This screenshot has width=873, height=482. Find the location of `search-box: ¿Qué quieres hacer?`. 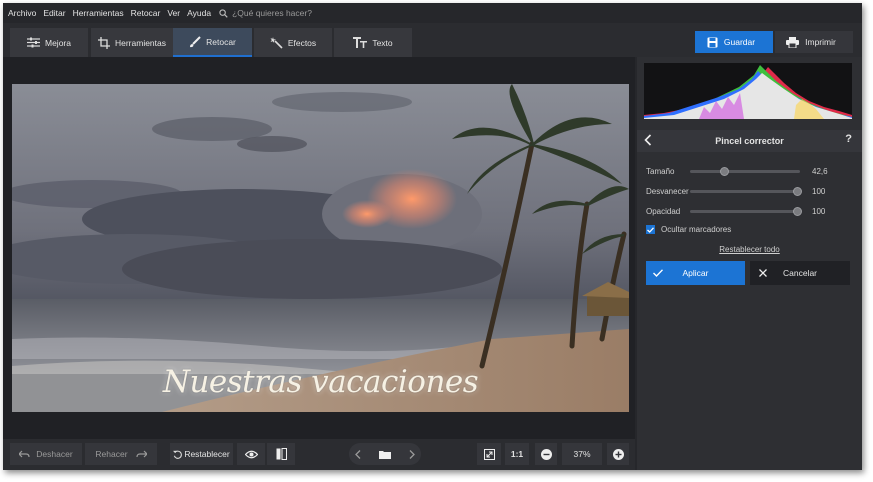

search-box: ¿Qué quieres hacer? is located at coordinates (265, 13).